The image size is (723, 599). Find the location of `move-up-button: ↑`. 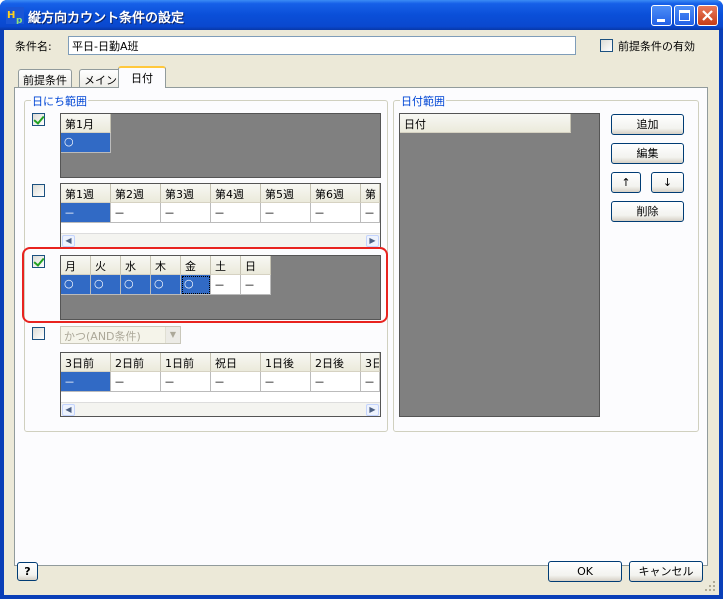

move-up-button: ↑ is located at coordinates (626, 182).